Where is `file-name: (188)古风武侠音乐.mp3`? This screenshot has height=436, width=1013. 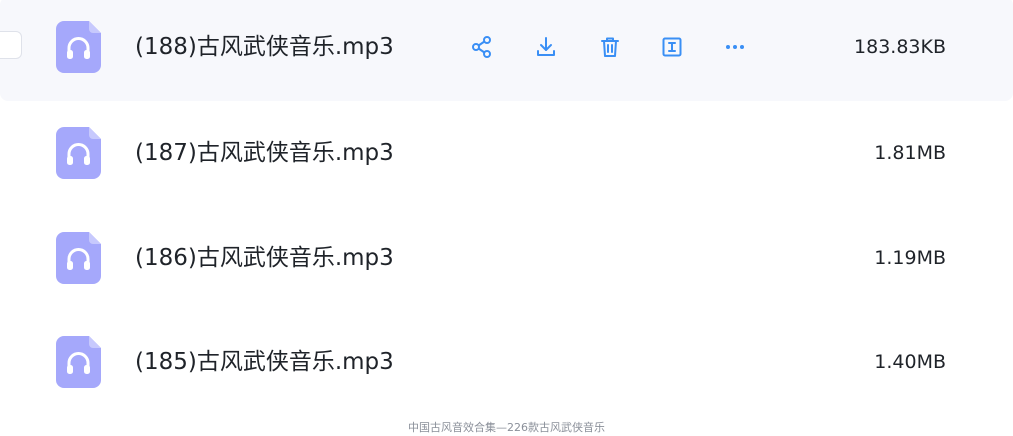
file-name: (188)古风武侠音乐.mp3 is located at coordinates (264, 47).